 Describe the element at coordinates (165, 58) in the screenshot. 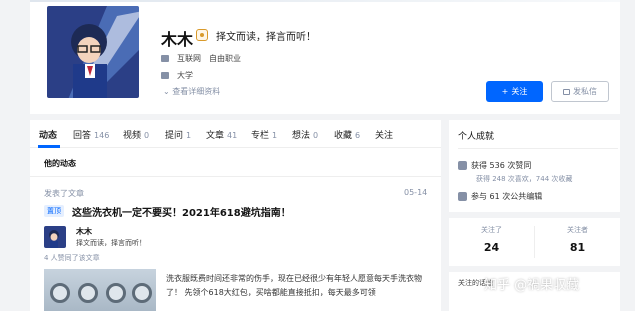

I see `briefcase-icon` at that location.